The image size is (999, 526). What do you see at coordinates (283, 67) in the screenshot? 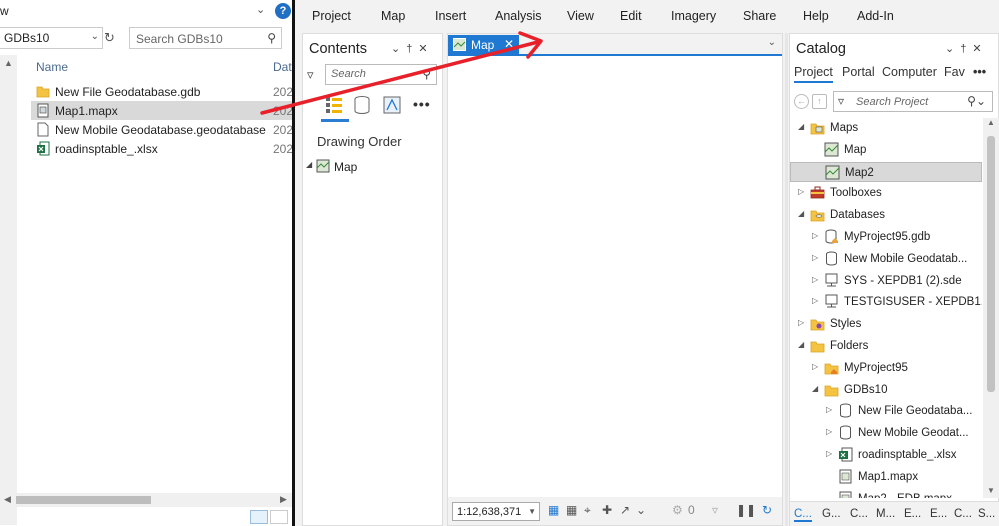
I see `column-date: Date` at bounding box center [283, 67].